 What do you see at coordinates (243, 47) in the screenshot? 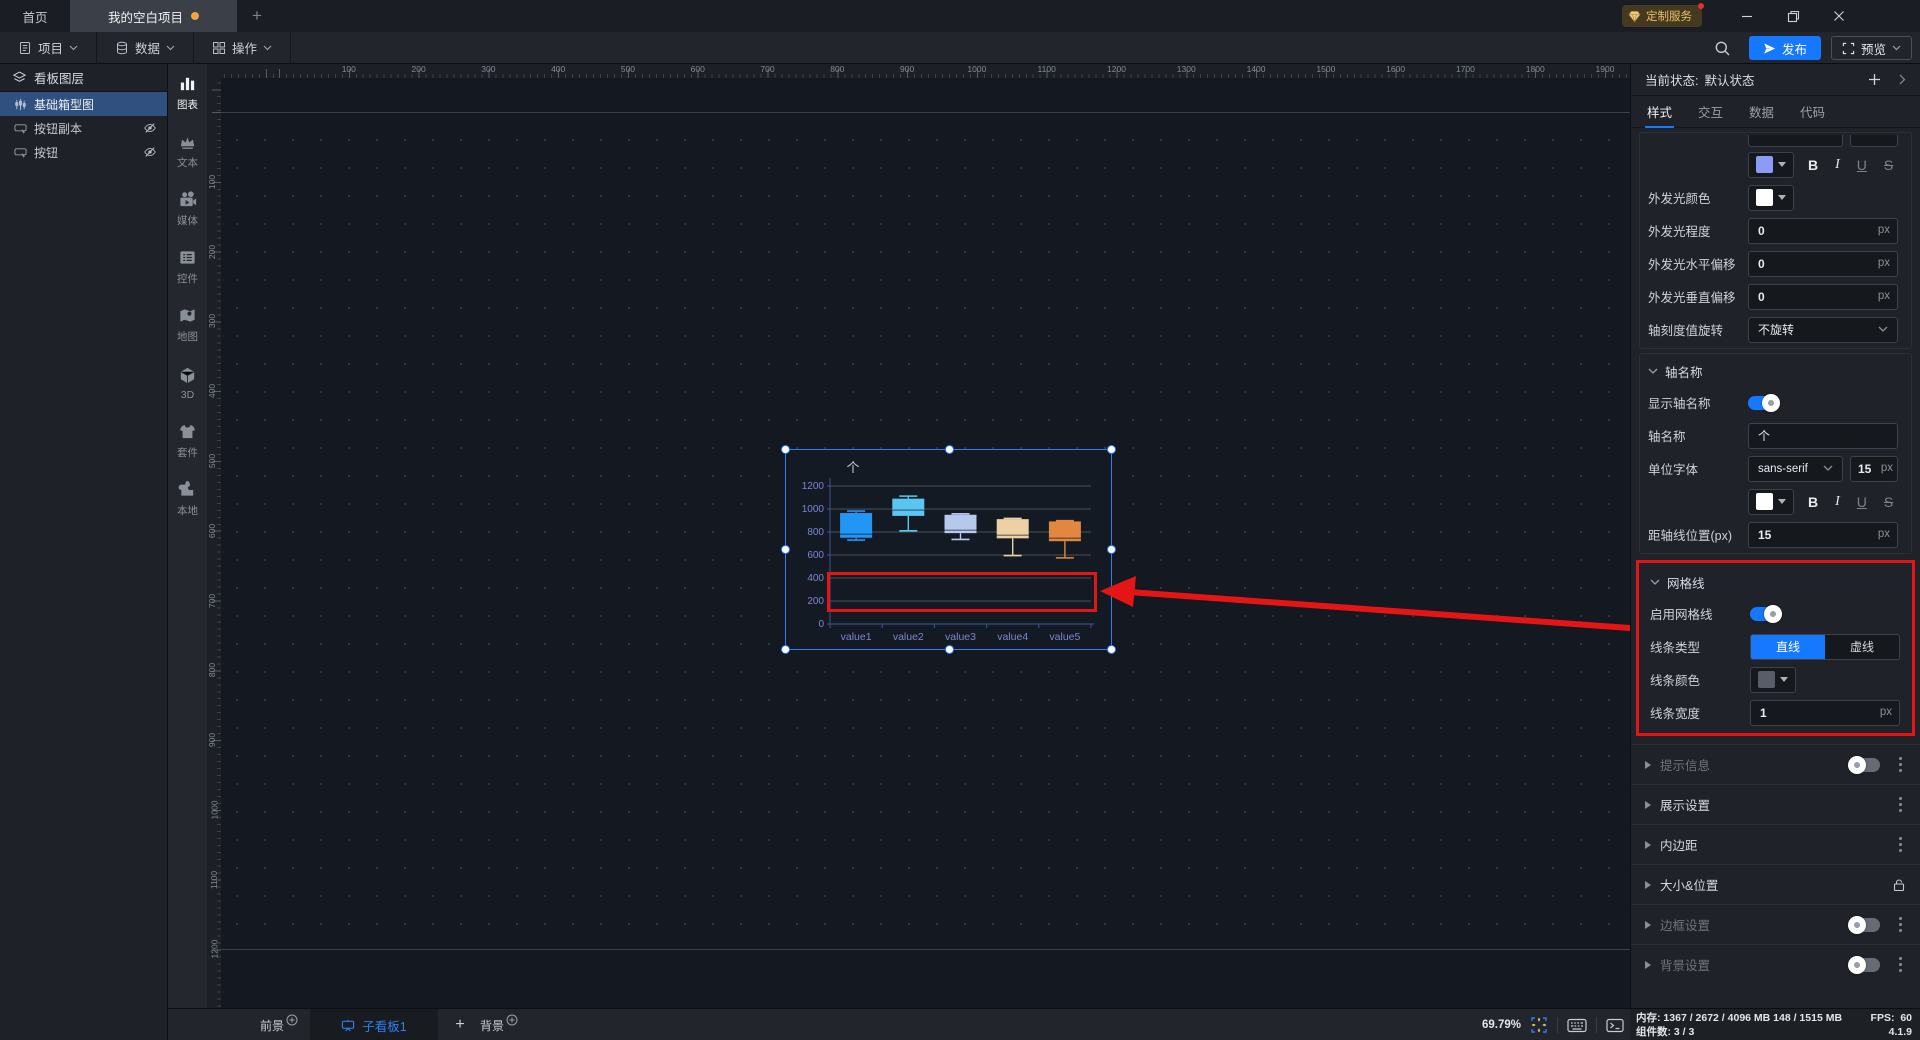
I see `menu-operations: 操作` at bounding box center [243, 47].